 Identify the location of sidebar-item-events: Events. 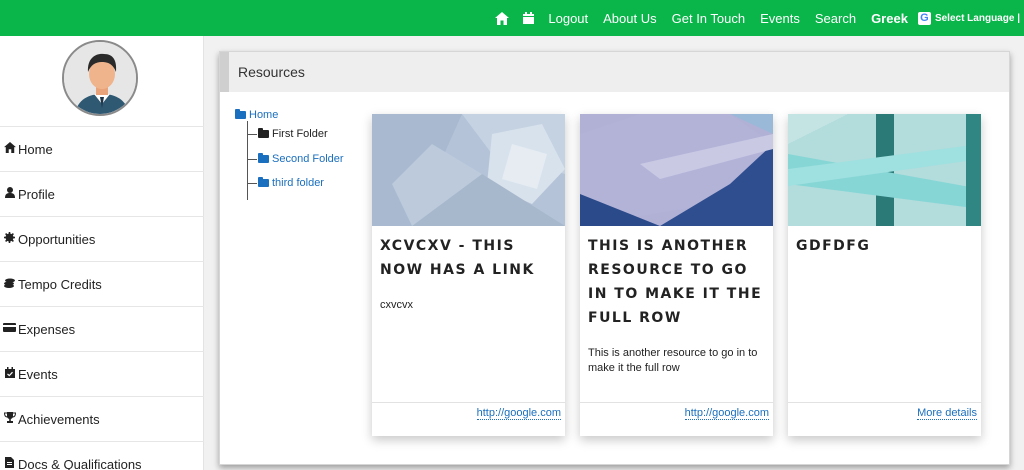
(102, 373).